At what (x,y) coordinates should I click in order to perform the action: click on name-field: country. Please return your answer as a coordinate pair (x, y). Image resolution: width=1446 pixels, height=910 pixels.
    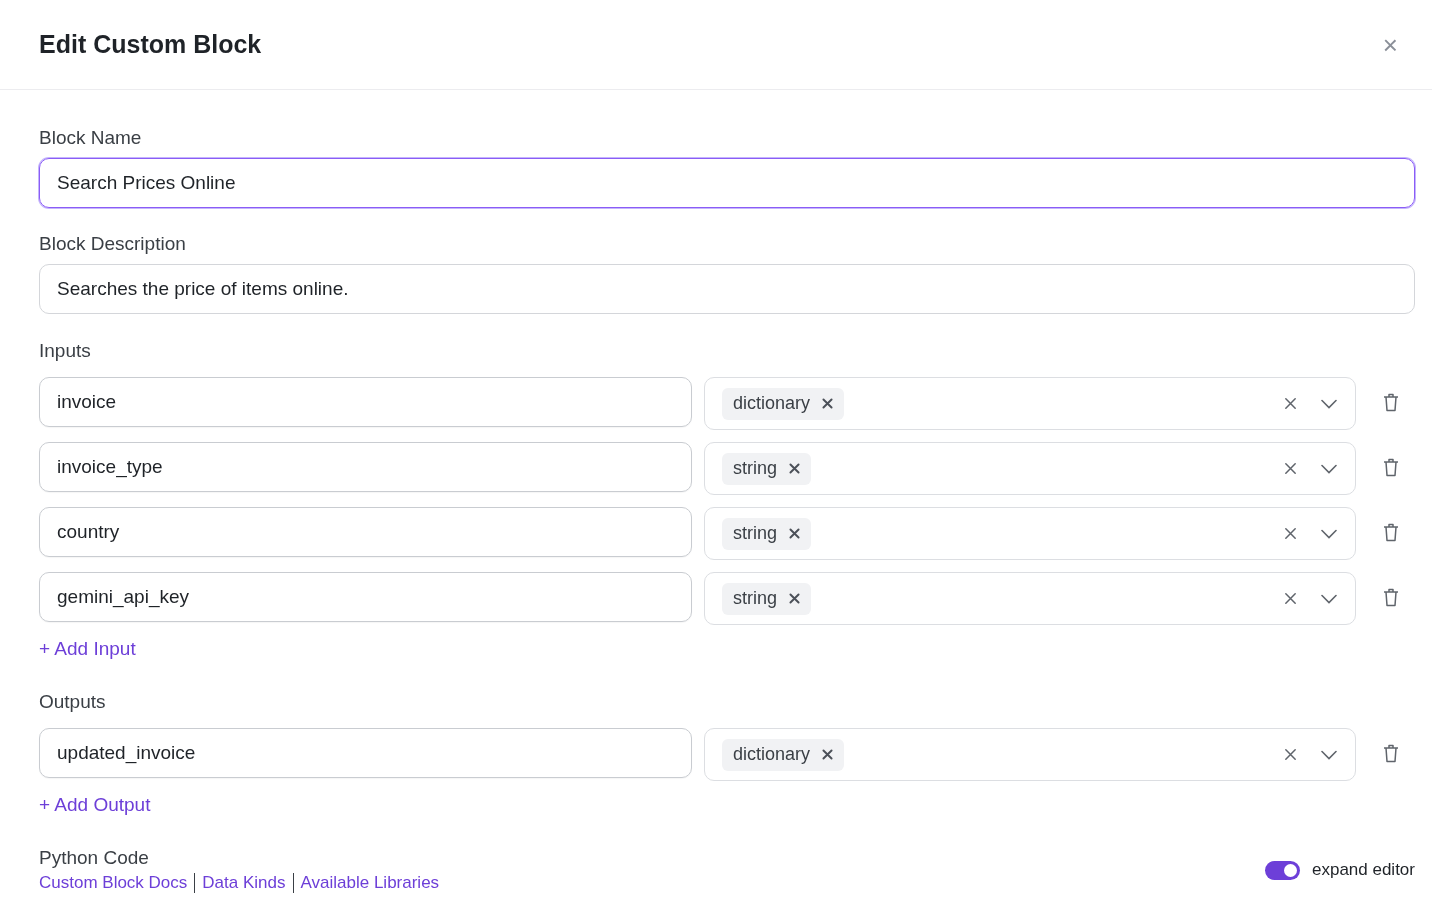
    Looking at the image, I should click on (365, 532).